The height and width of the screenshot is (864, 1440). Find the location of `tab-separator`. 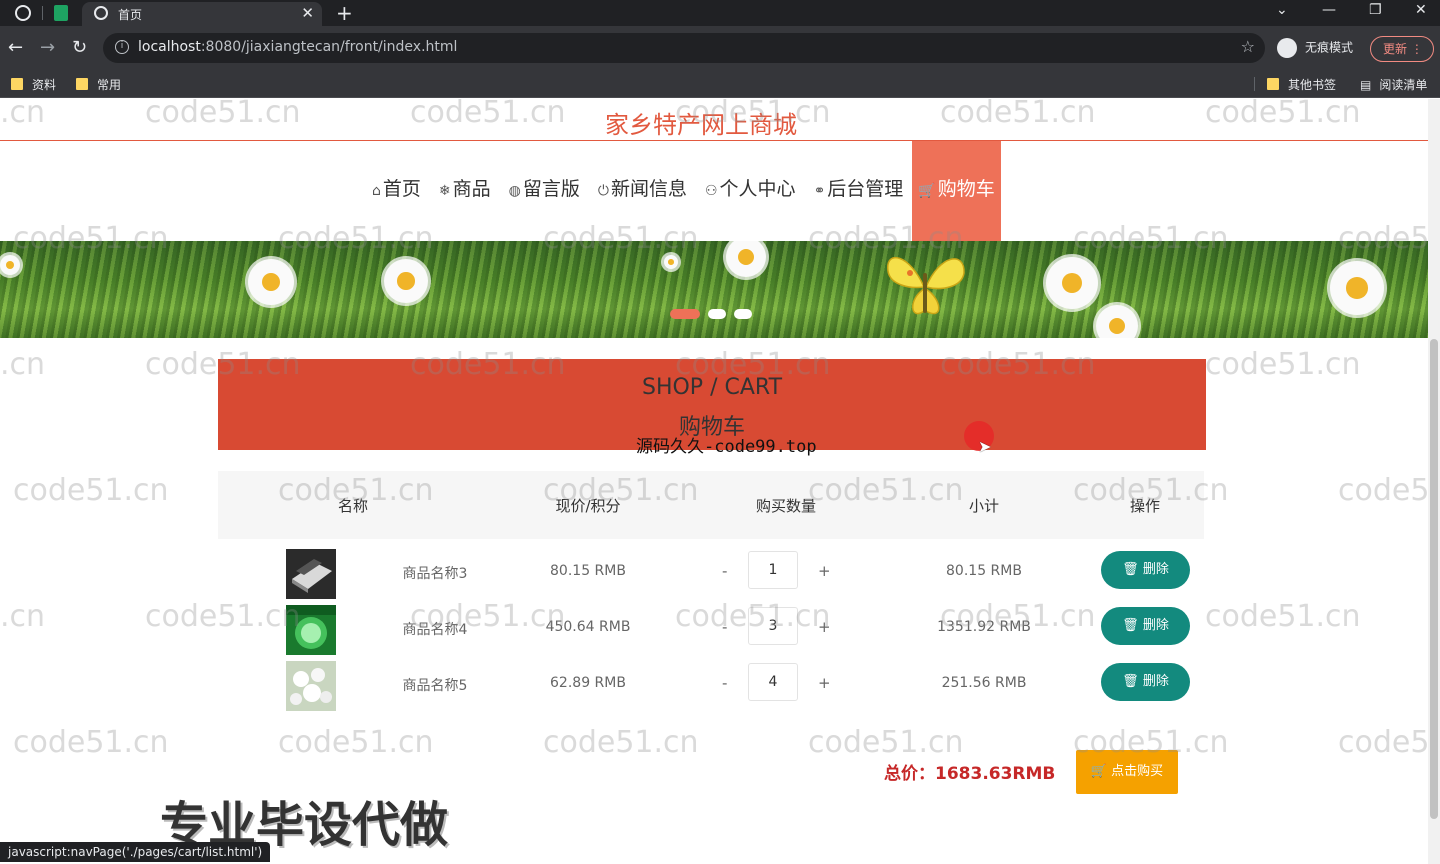

tab-separator is located at coordinates (42, 13).